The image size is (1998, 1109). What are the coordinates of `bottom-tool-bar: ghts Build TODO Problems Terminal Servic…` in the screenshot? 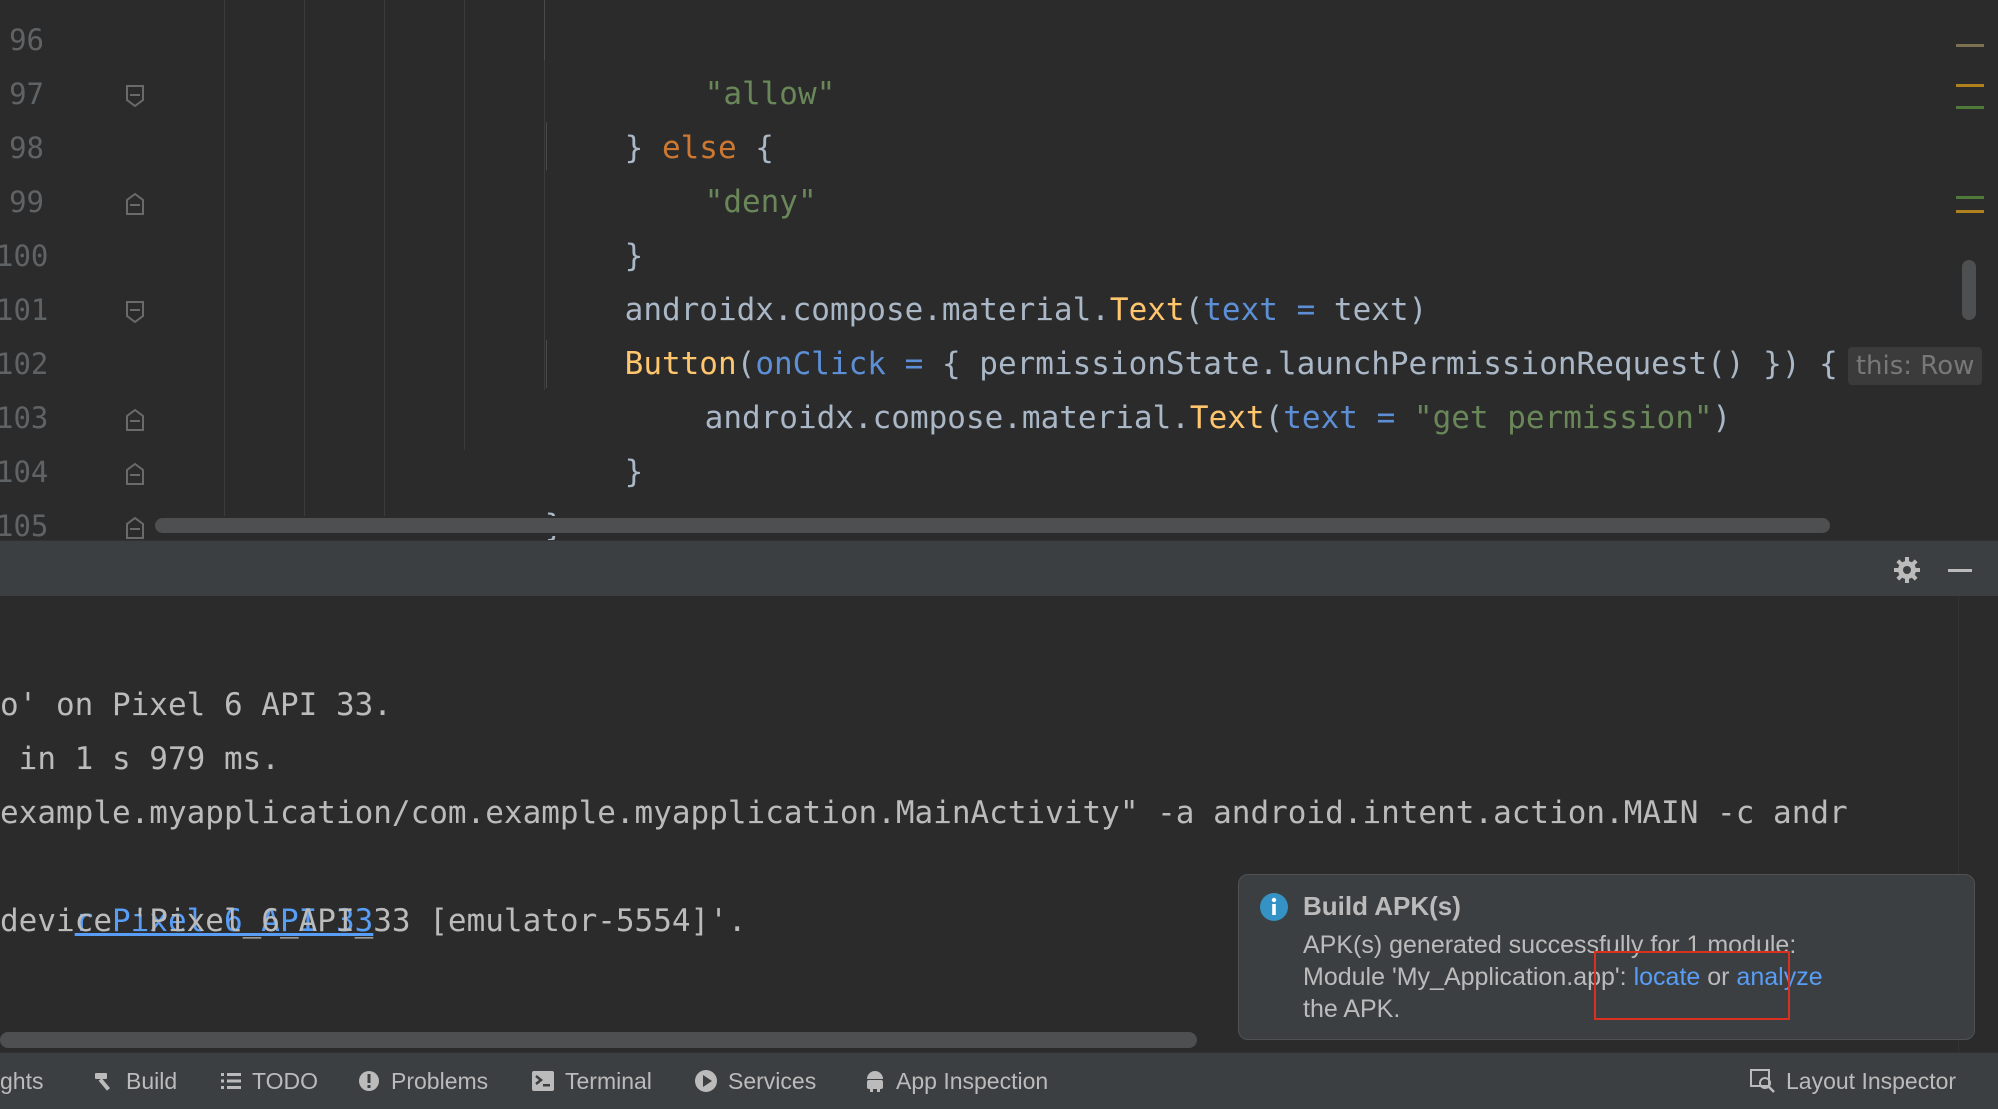 It's located at (999, 1080).